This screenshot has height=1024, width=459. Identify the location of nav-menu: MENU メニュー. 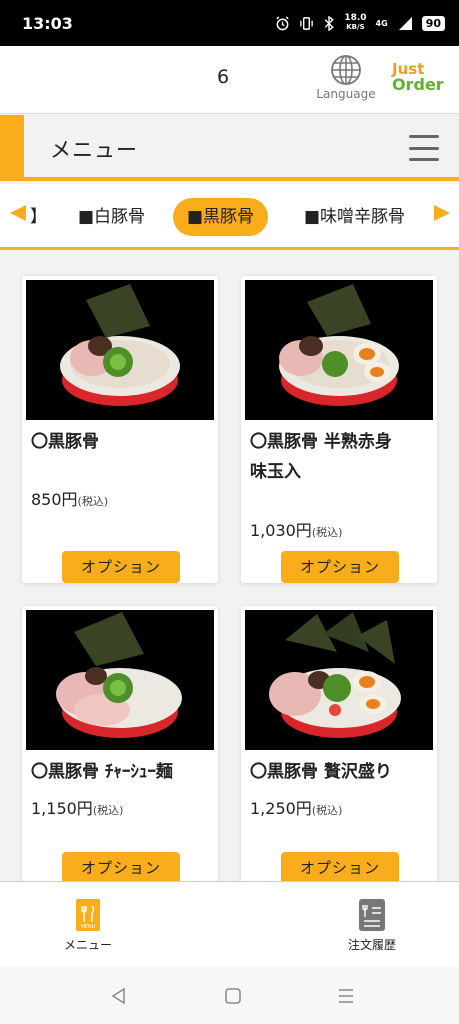
(88, 925).